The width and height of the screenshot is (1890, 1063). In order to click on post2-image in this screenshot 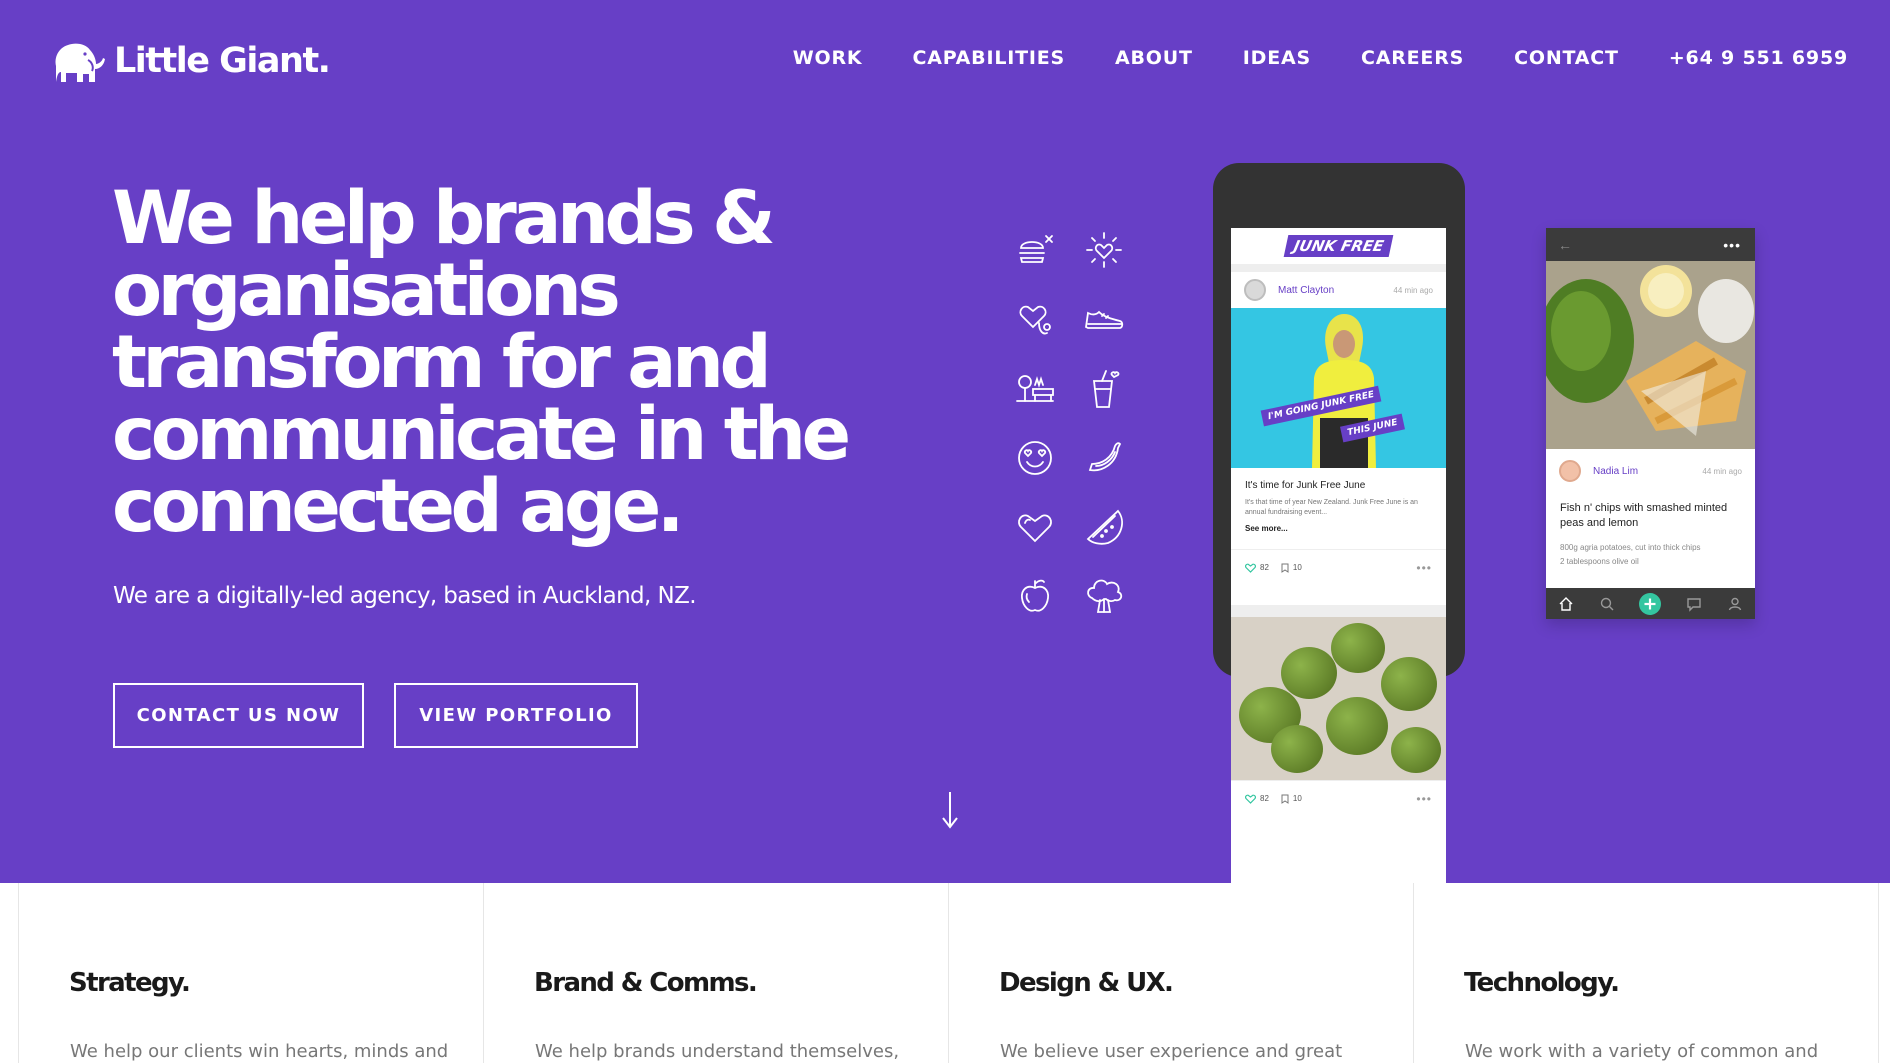, I will do `click(1338, 698)`.